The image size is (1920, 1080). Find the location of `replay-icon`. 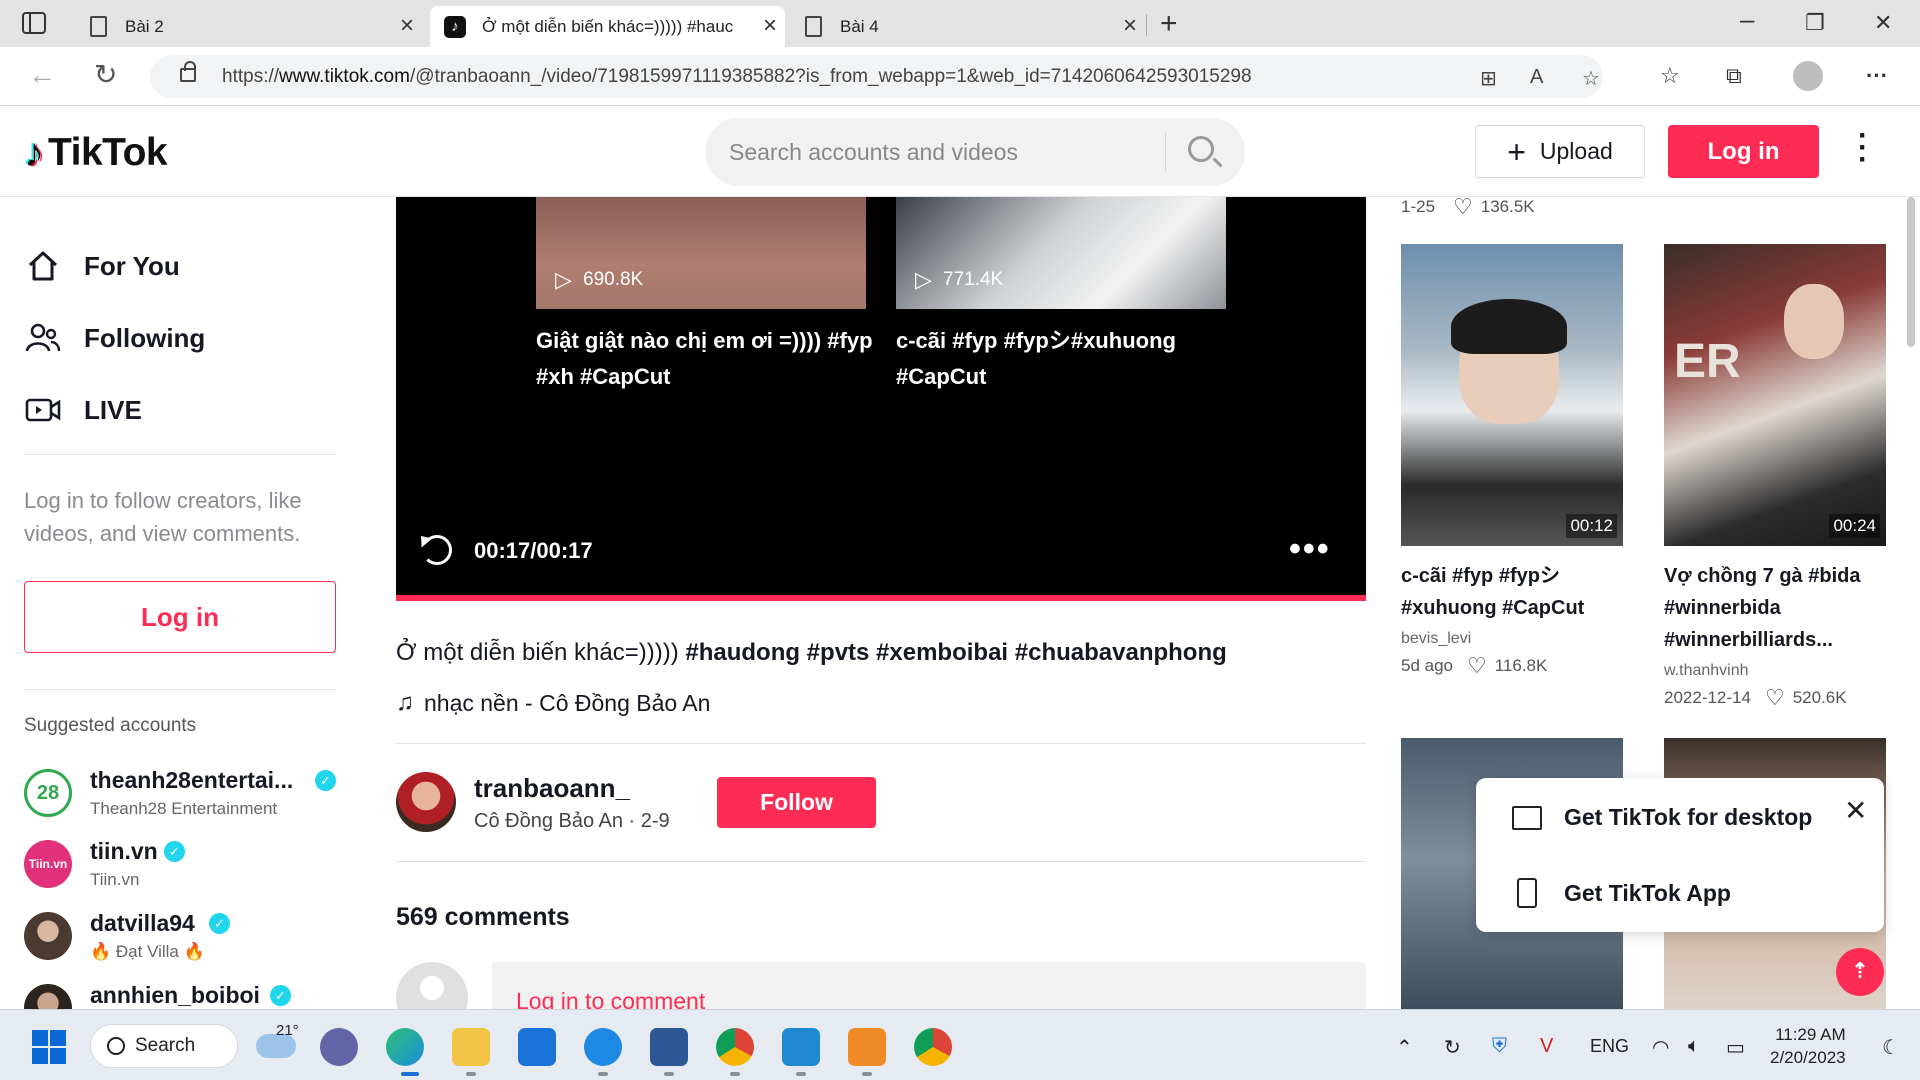

replay-icon is located at coordinates (437, 550).